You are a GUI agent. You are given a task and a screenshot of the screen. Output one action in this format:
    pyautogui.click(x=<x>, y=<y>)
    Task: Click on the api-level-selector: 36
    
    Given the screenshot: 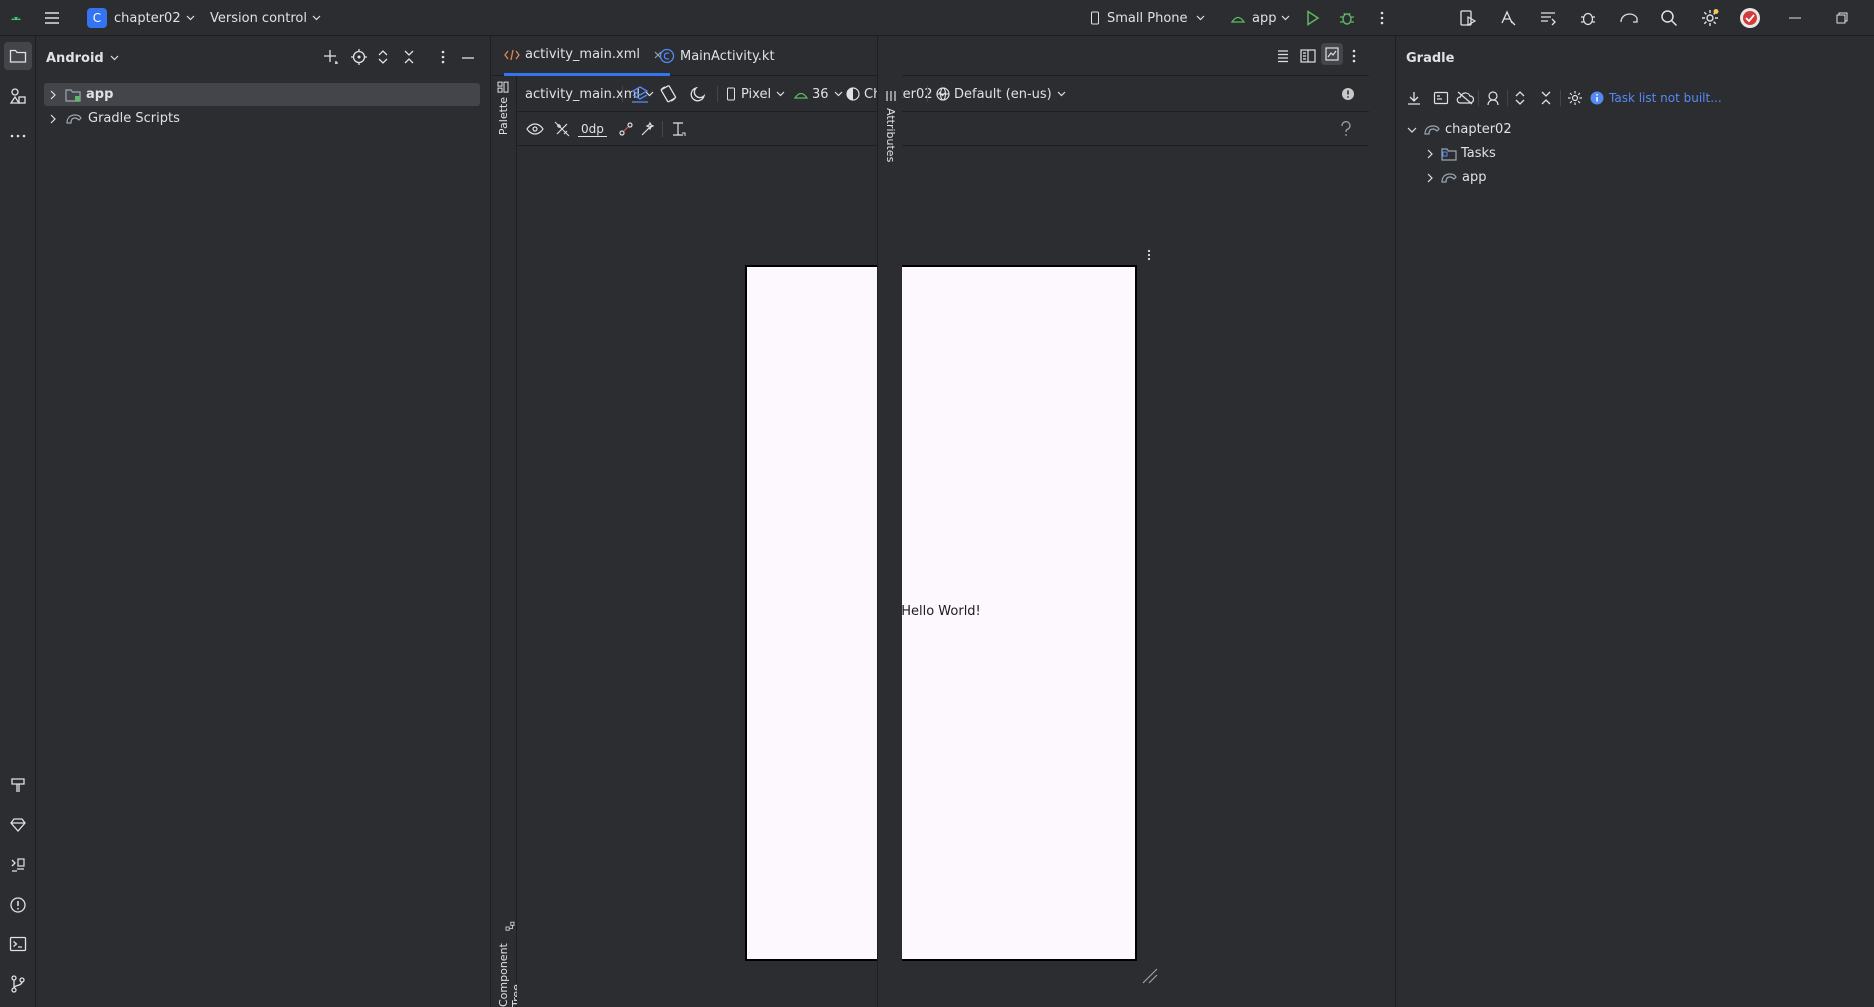 What is the action you would take?
    pyautogui.click(x=818, y=94)
    